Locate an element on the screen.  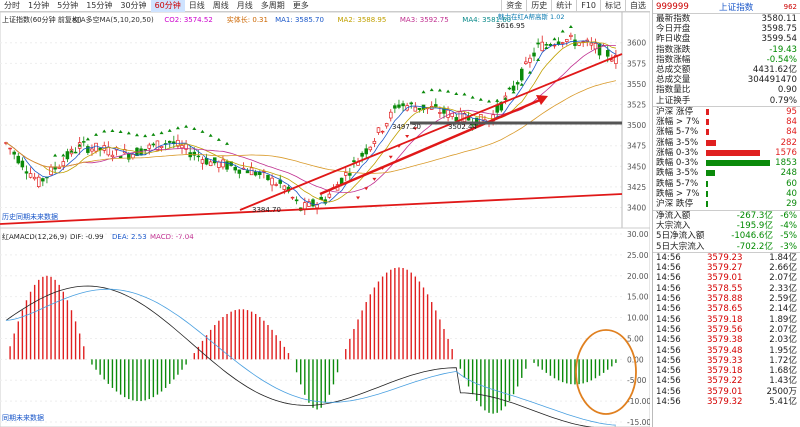
toolbar-button: 资金 is located at coordinates (513, 6).